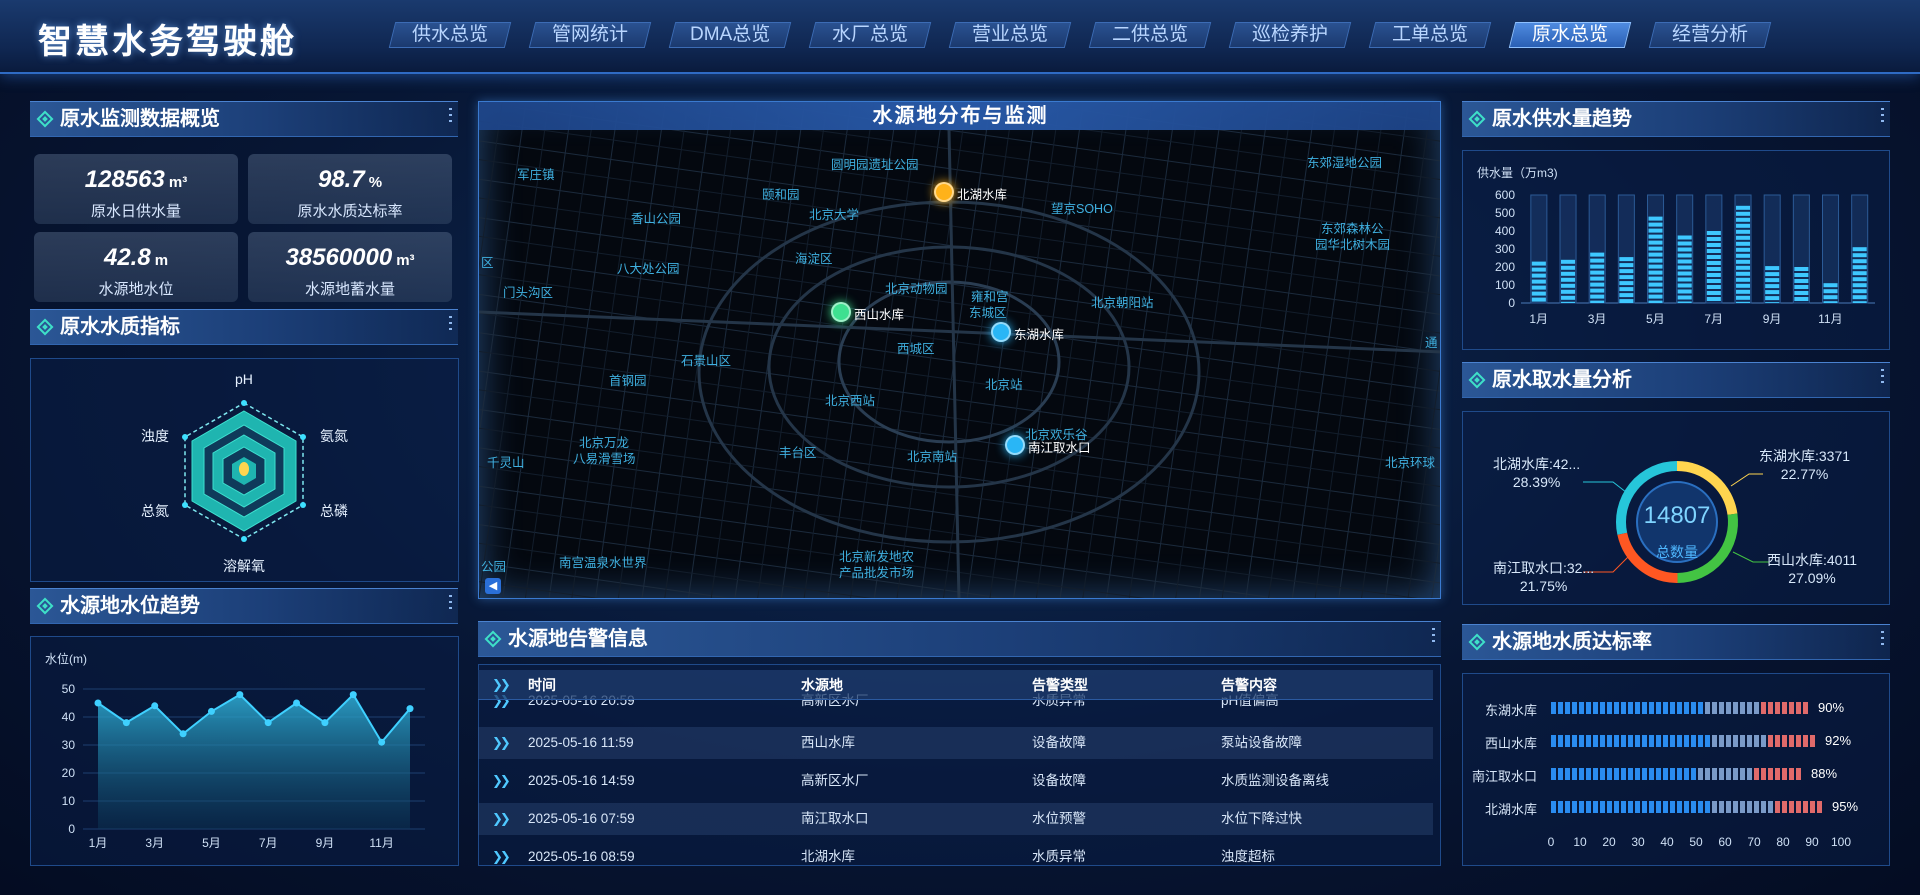 This screenshot has width=1920, height=895. What do you see at coordinates (124, 179) in the screenshot?
I see `metric-value: 128563` at bounding box center [124, 179].